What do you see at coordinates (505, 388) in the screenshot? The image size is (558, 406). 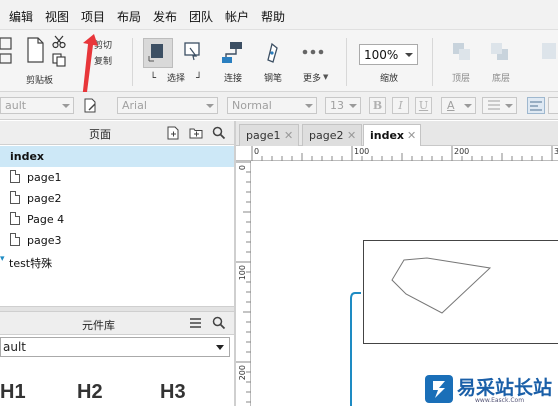 I see `watermark-text: 易采站长站` at bounding box center [505, 388].